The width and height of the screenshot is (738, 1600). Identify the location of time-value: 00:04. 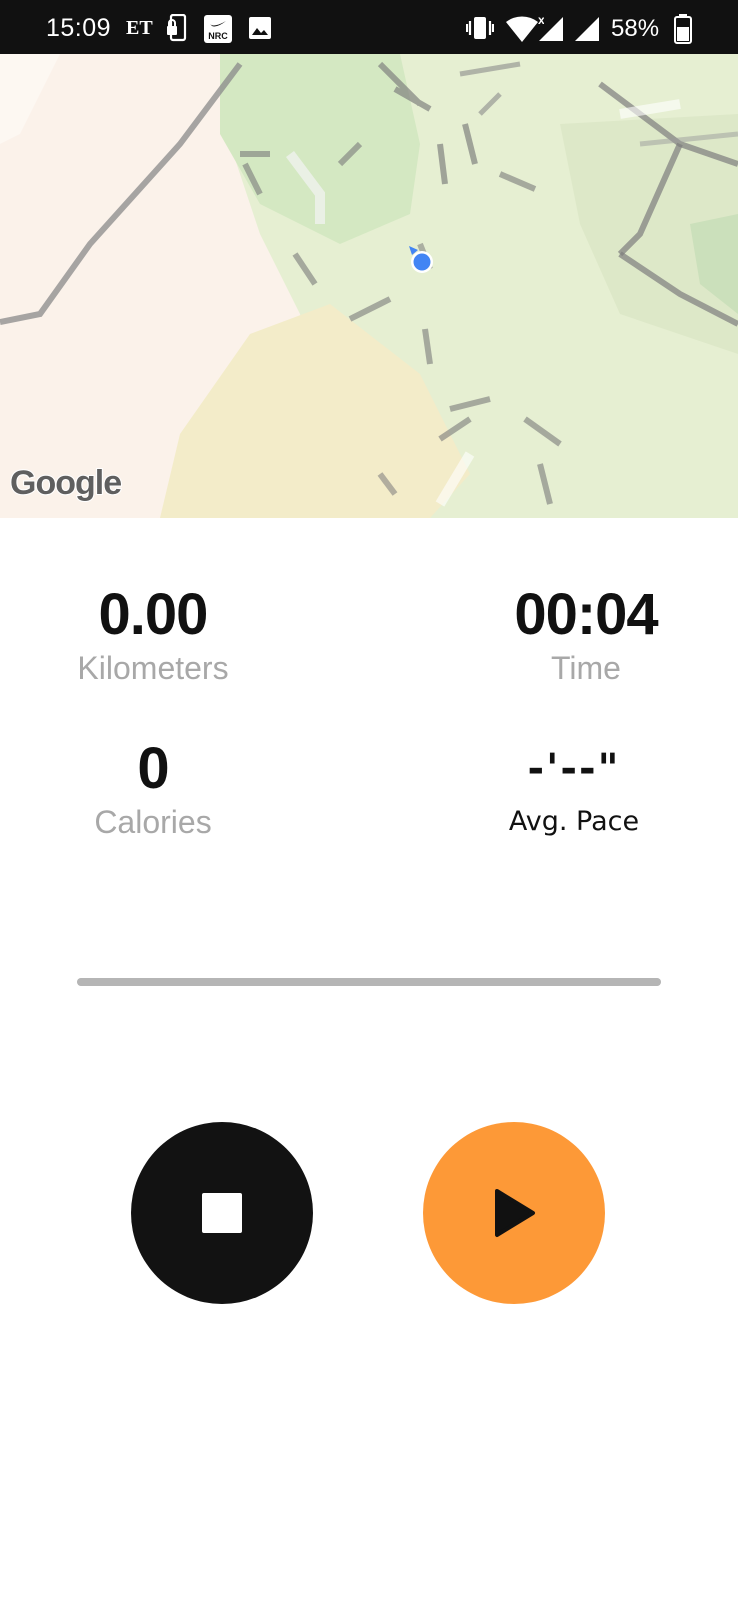
(586, 614).